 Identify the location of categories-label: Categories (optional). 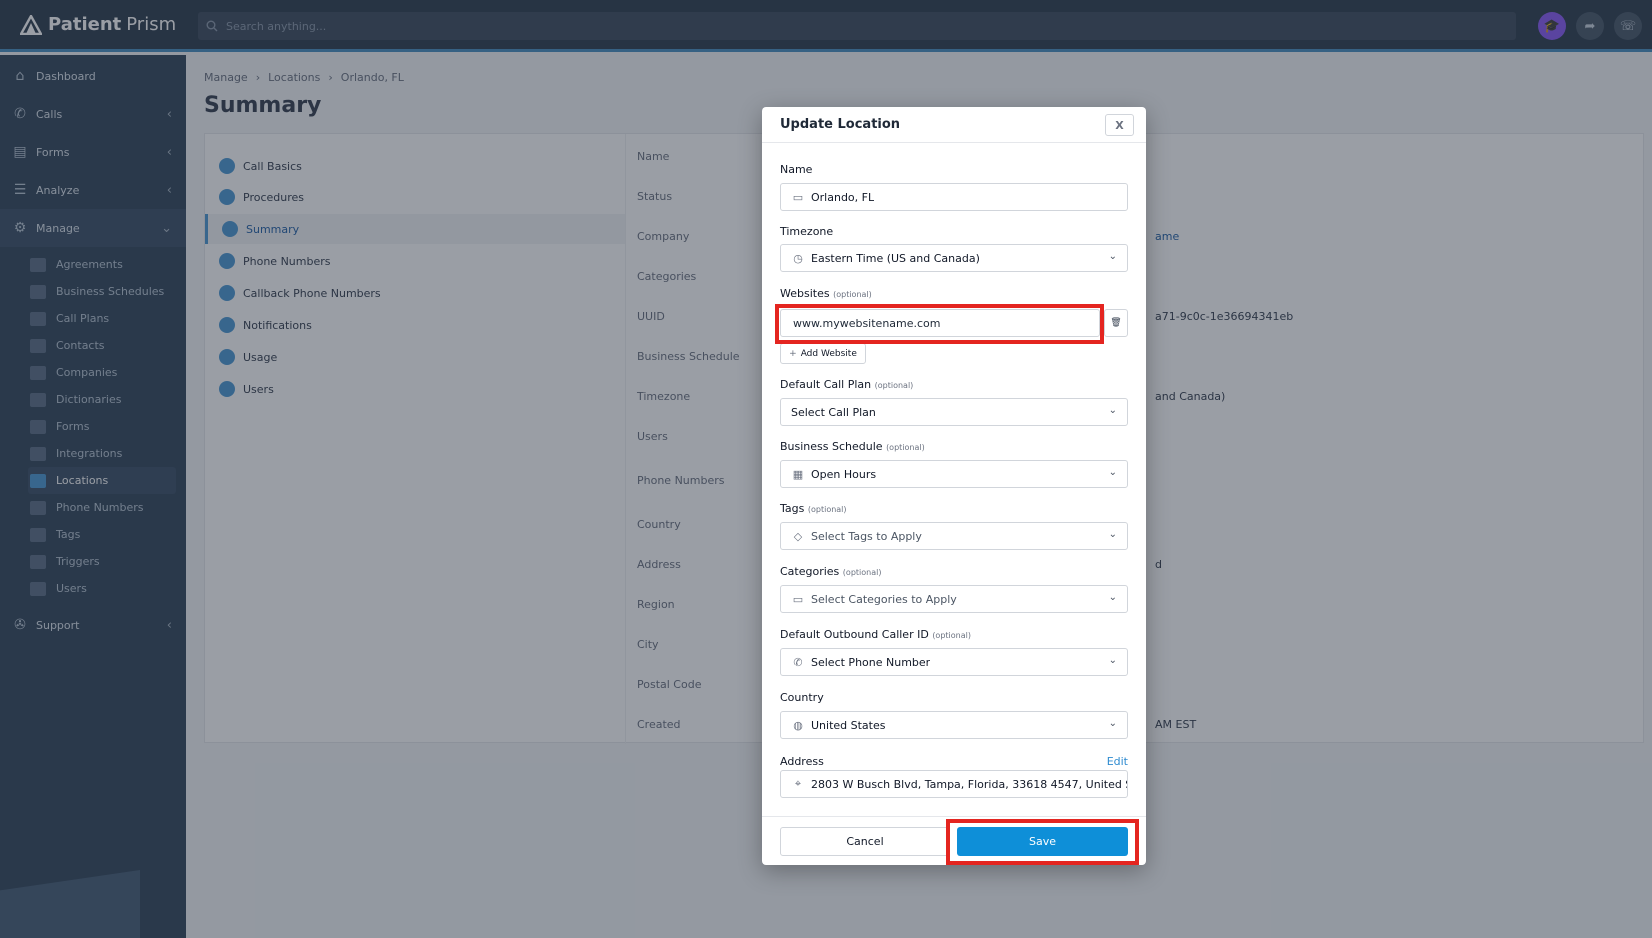
(831, 571).